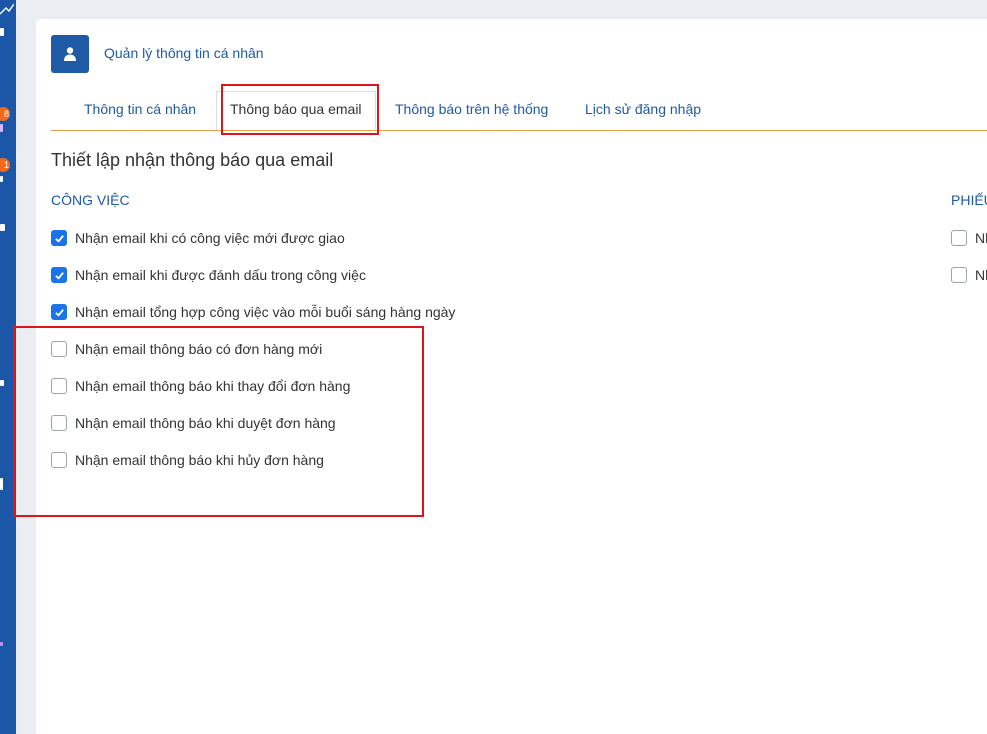  Describe the element at coordinates (70, 54) in the screenshot. I see `user-icon` at that location.